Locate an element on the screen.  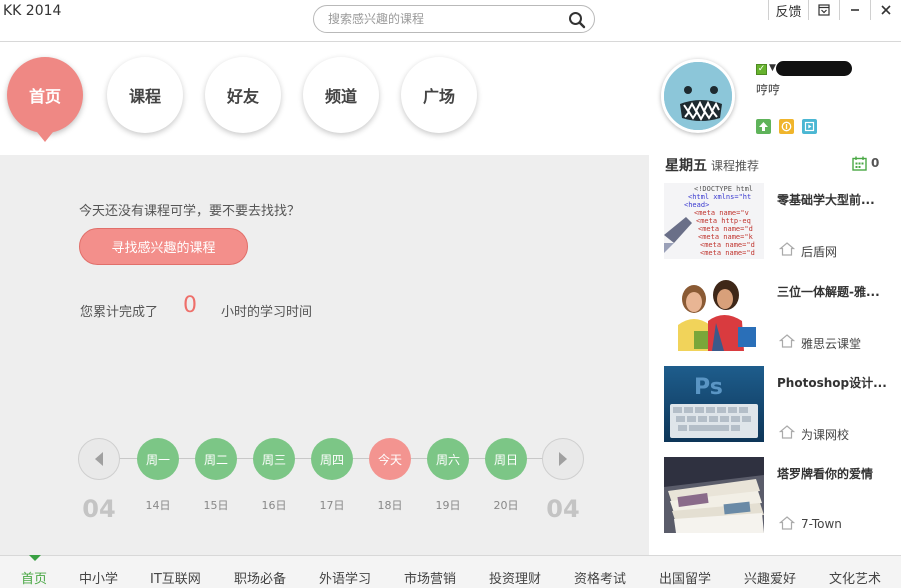
svg-text: <!DOCTYPE html is located at coordinates (723, 189).